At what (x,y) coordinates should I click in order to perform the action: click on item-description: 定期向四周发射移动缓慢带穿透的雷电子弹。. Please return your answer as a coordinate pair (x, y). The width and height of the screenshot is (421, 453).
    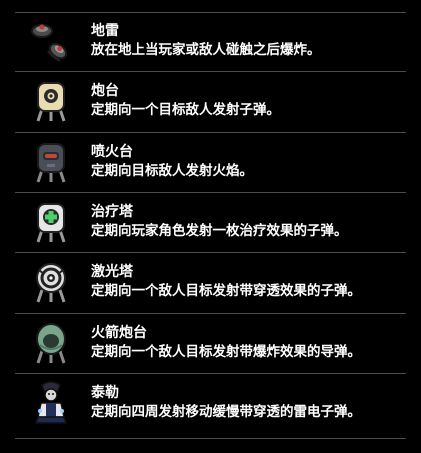
    Looking at the image, I should click on (226, 412).